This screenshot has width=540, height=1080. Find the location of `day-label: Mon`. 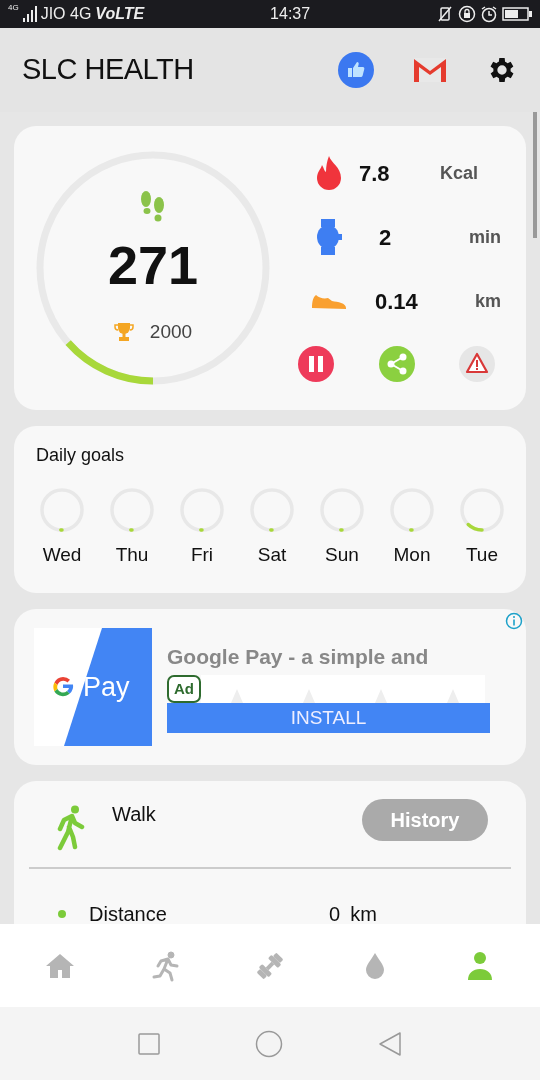

day-label: Mon is located at coordinates (412, 555).